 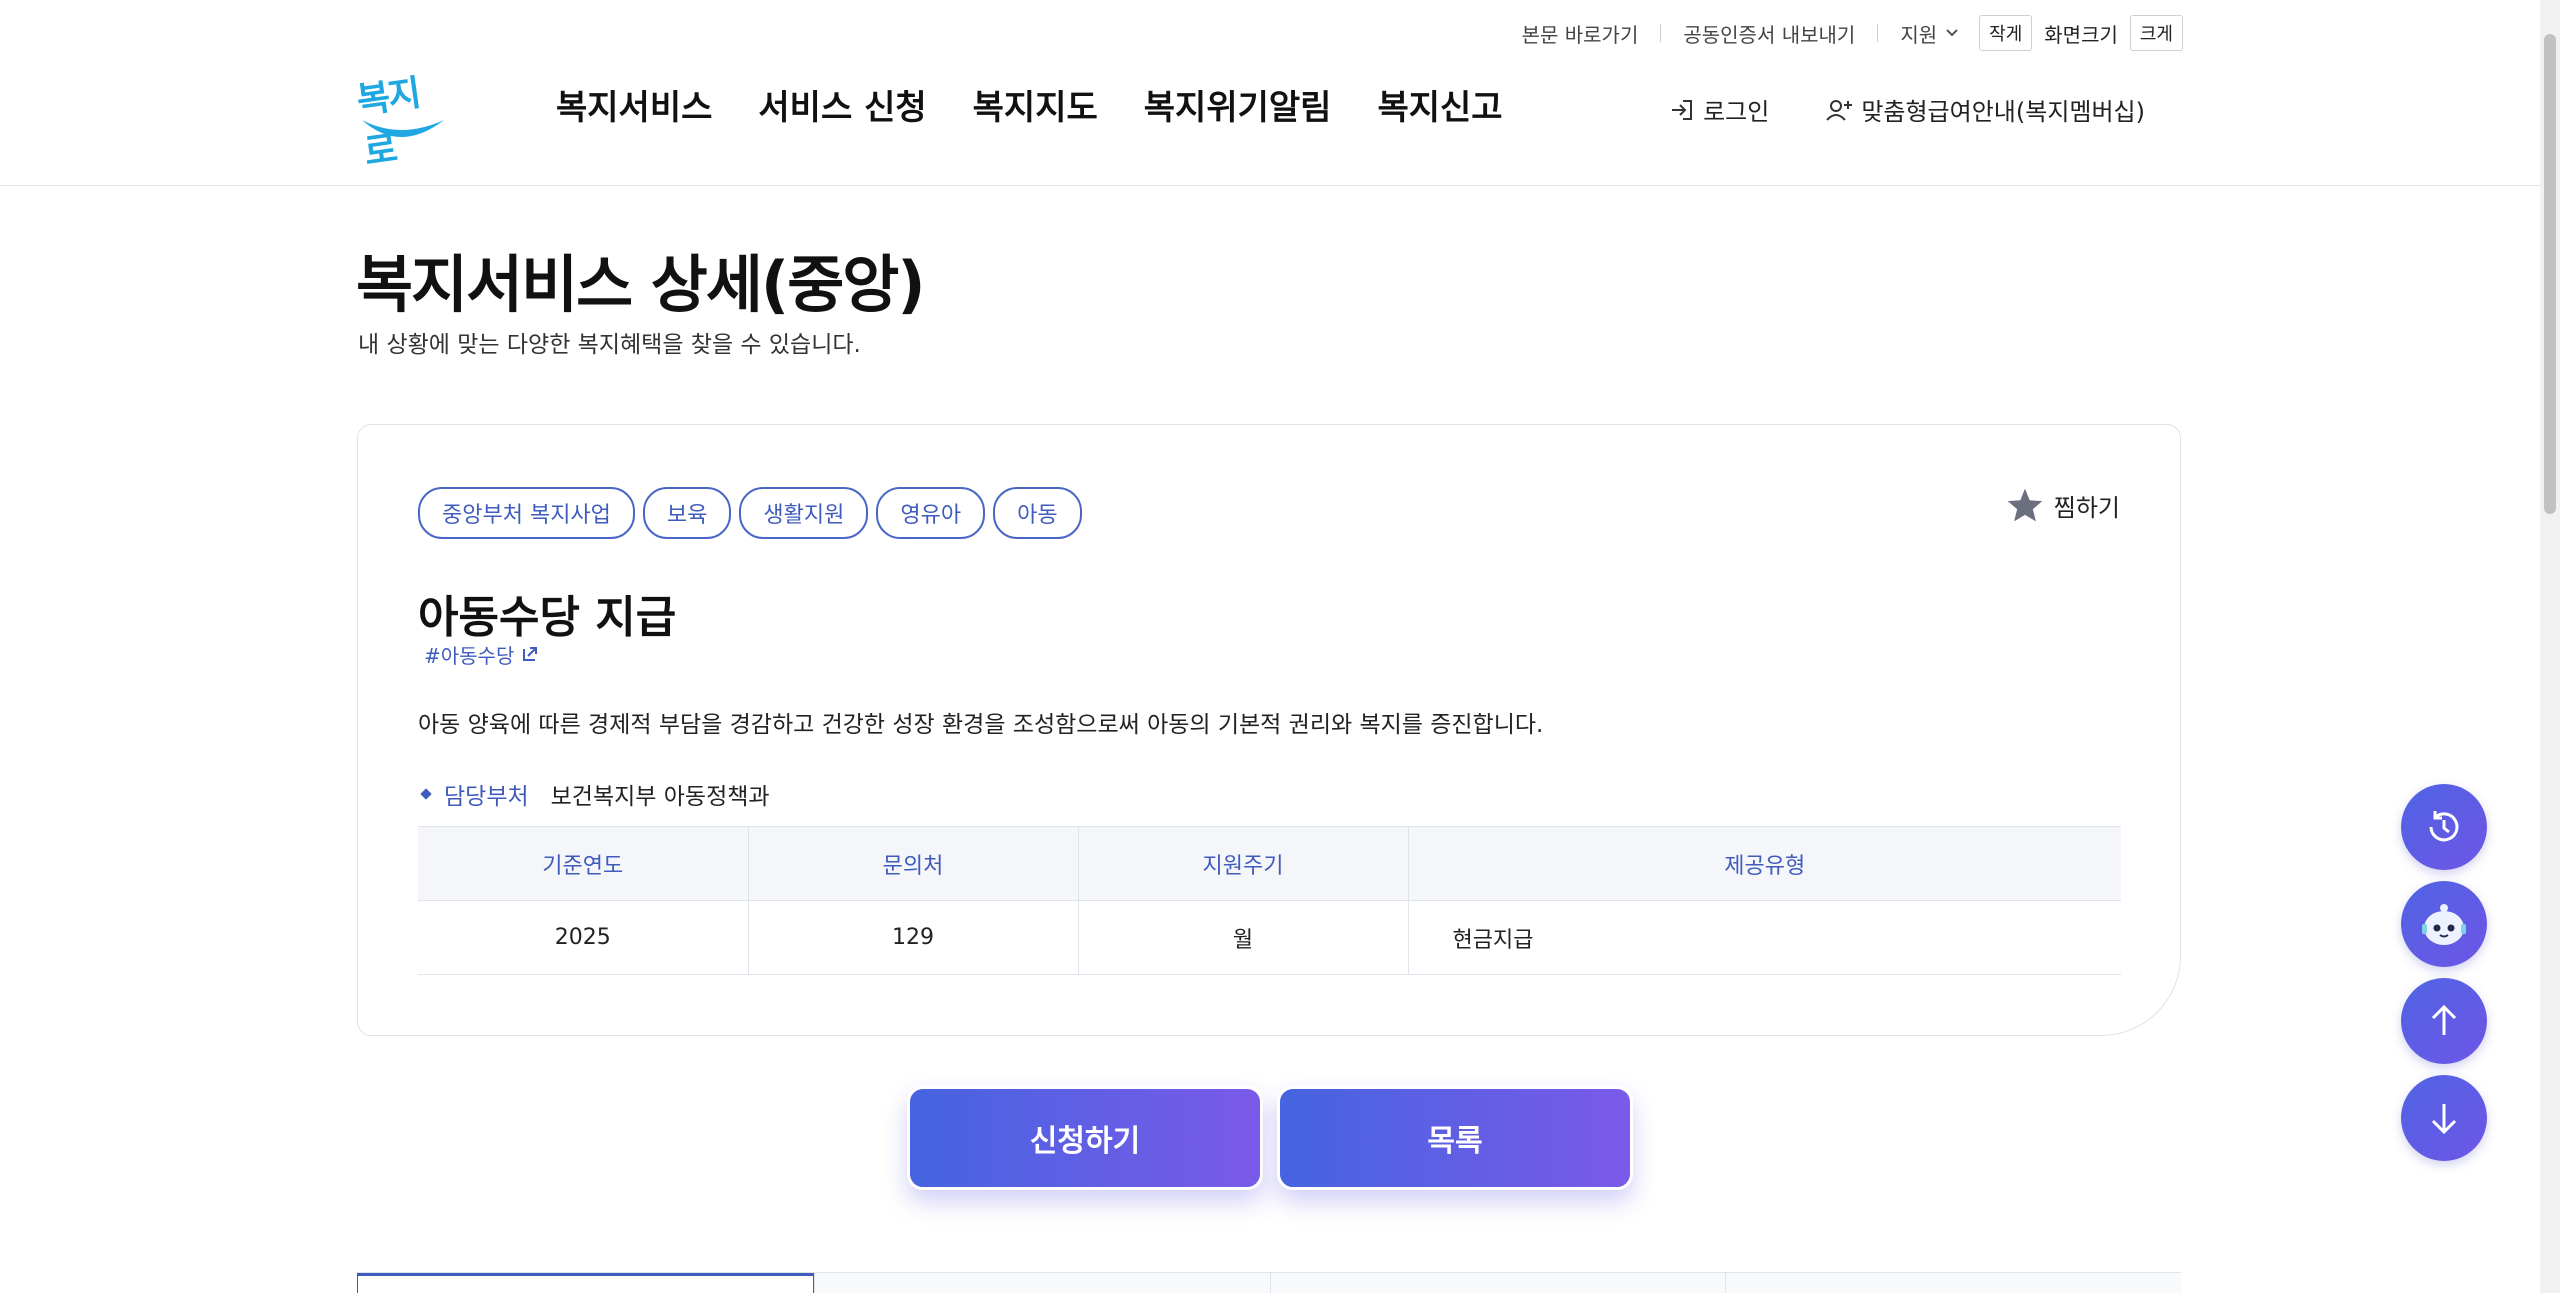 What do you see at coordinates (641, 284) in the screenshot?
I see `page-title: 복지서비스 상세(중앙)` at bounding box center [641, 284].